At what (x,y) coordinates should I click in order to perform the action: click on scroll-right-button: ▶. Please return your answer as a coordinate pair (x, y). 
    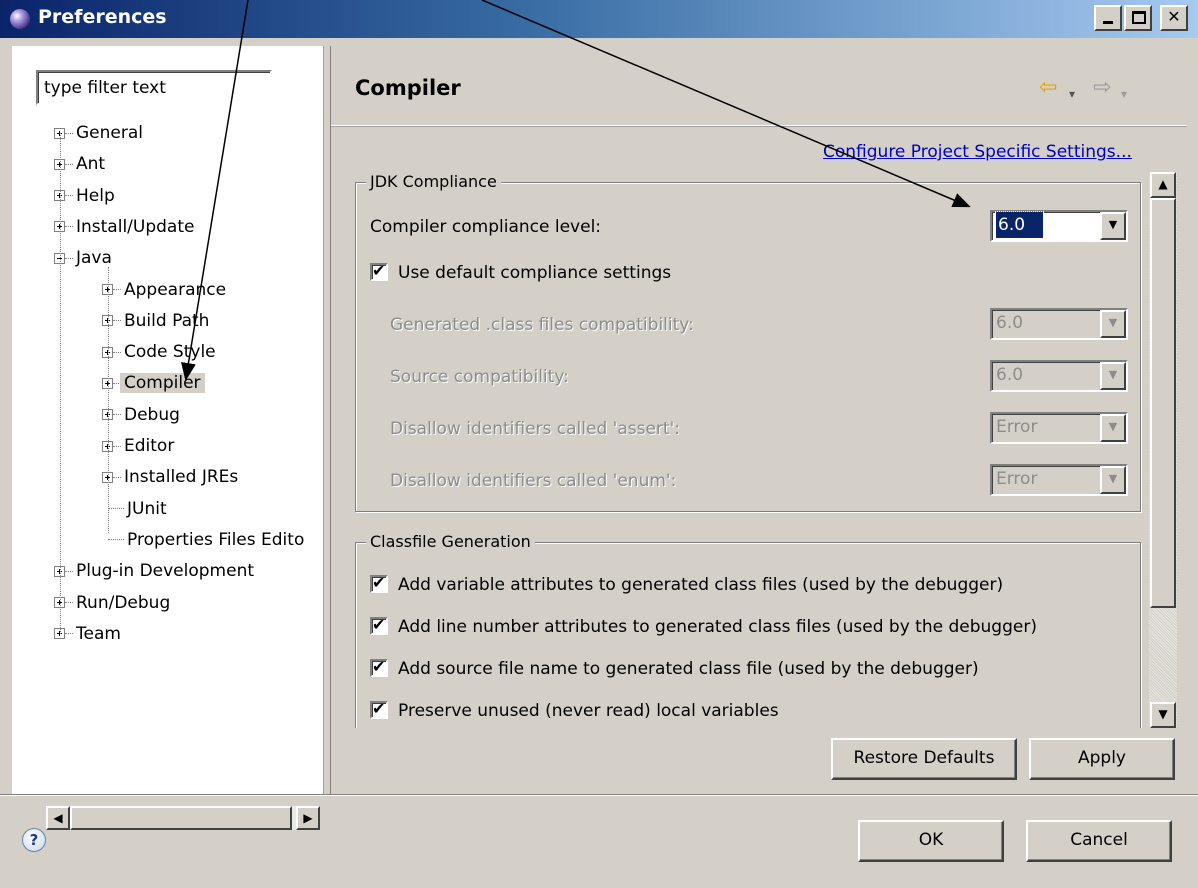
    Looking at the image, I should click on (308, 818).